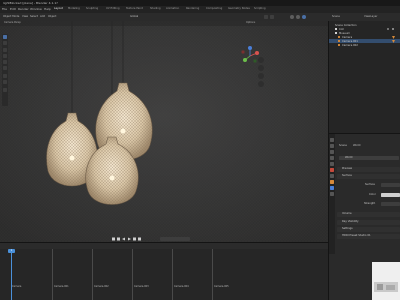  Describe the element at coordinates (368, 169) in the screenshot. I see `preview-panel: Preview` at that location.